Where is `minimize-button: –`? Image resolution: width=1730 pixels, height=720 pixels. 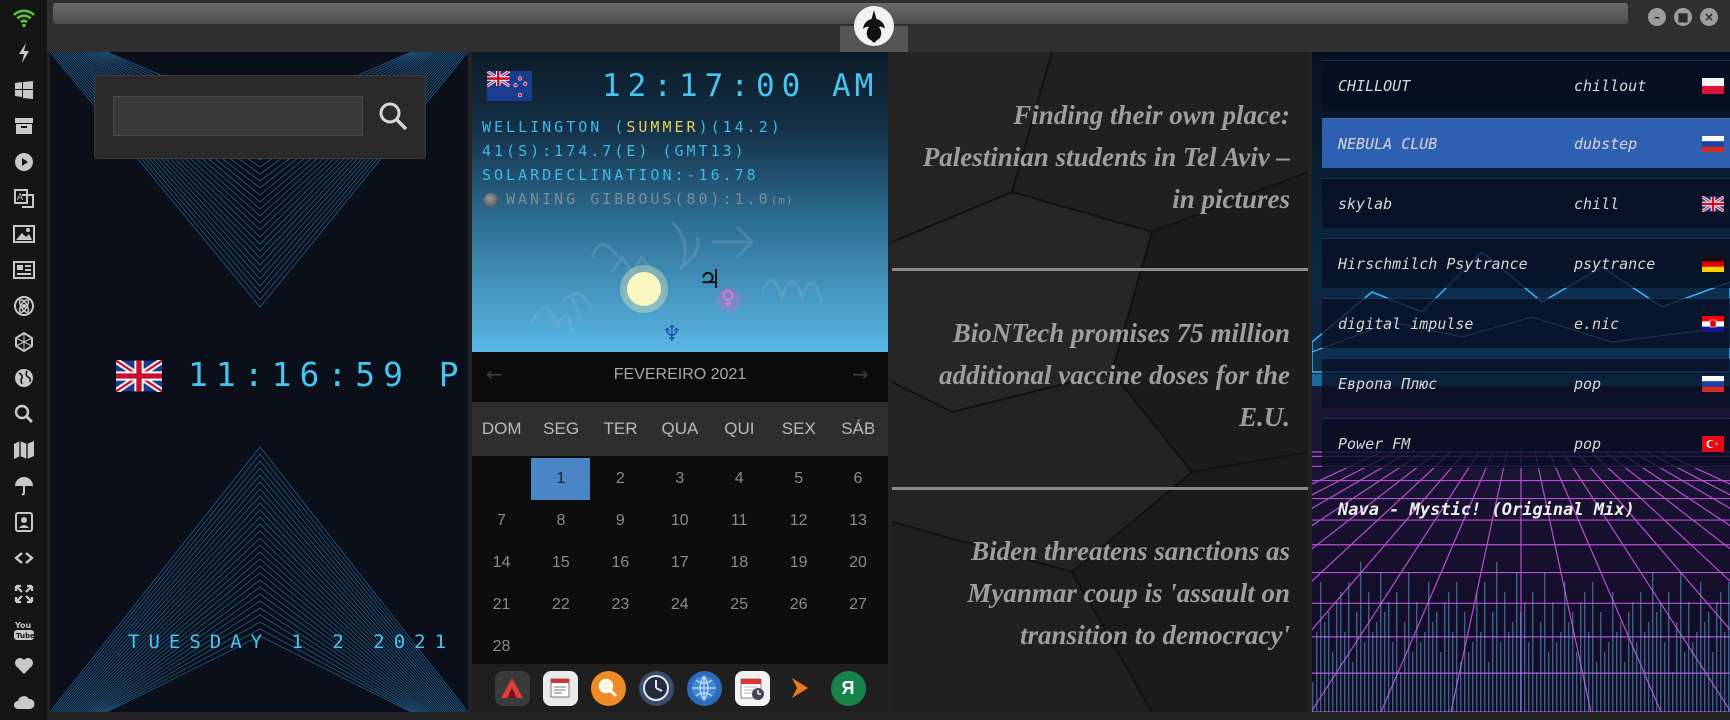 minimize-button: – is located at coordinates (1657, 17).